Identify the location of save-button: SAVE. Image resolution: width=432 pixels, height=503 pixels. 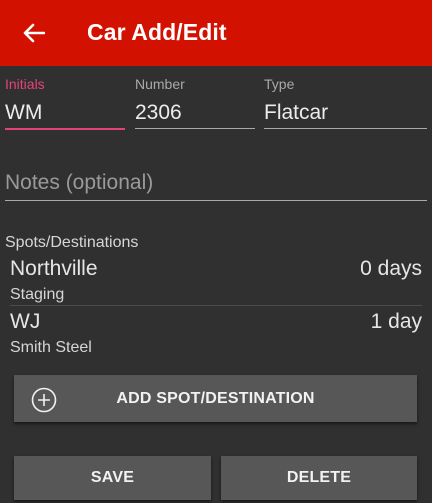
(112, 478).